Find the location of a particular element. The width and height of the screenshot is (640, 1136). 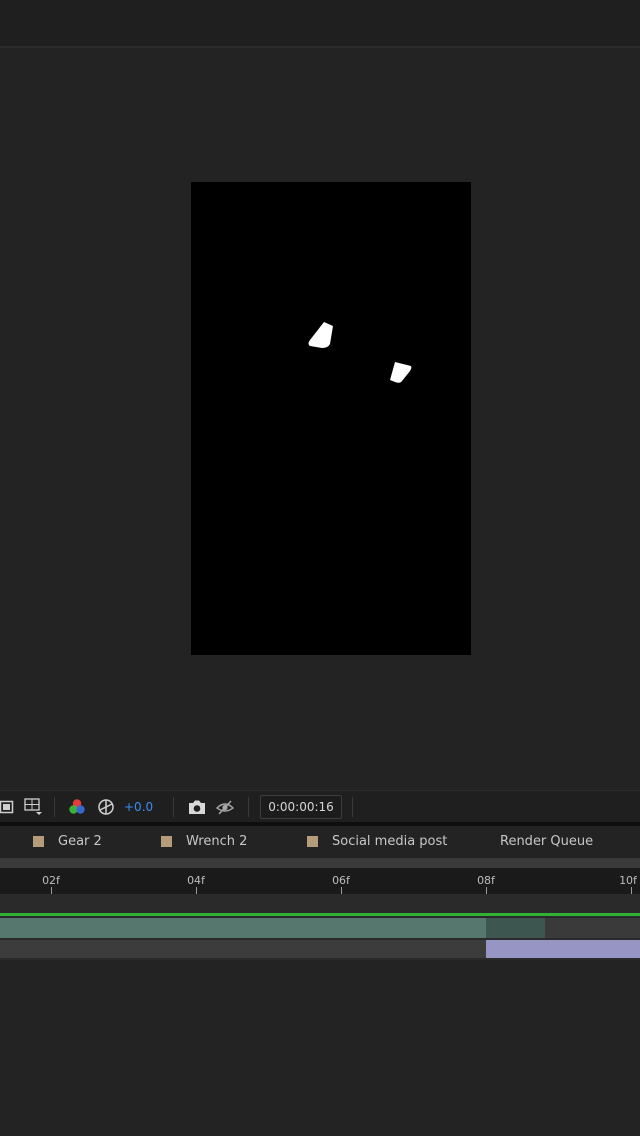

tab-label: Render Queue is located at coordinates (547, 841).